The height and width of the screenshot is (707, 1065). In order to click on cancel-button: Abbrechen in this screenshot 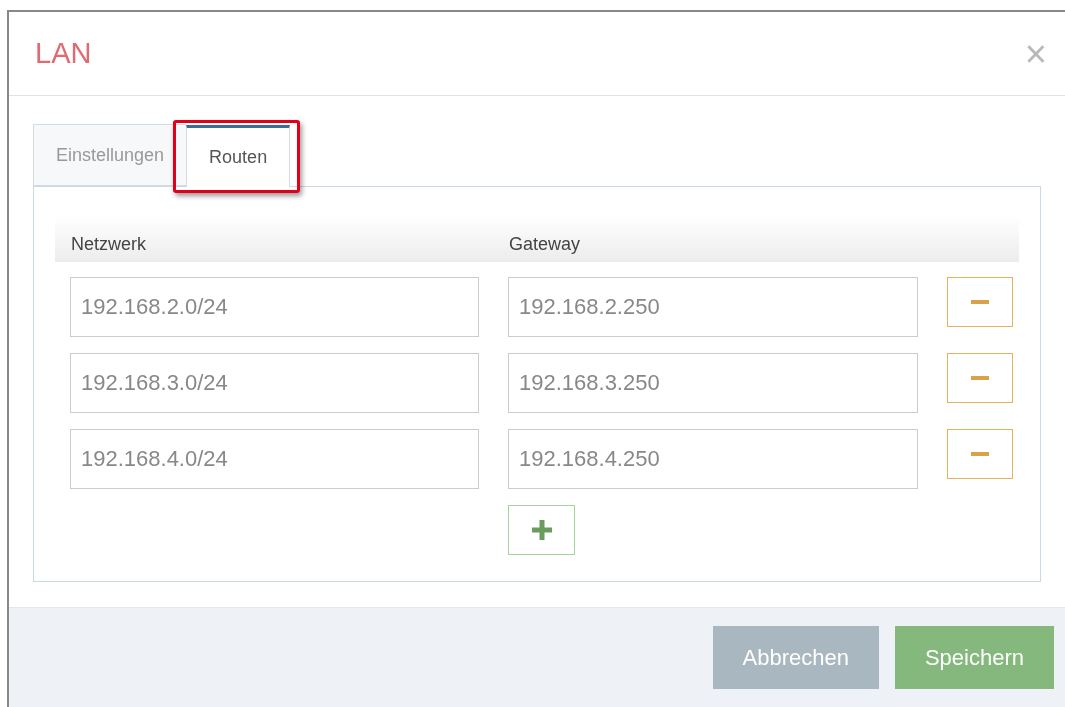, I will do `click(795, 657)`.